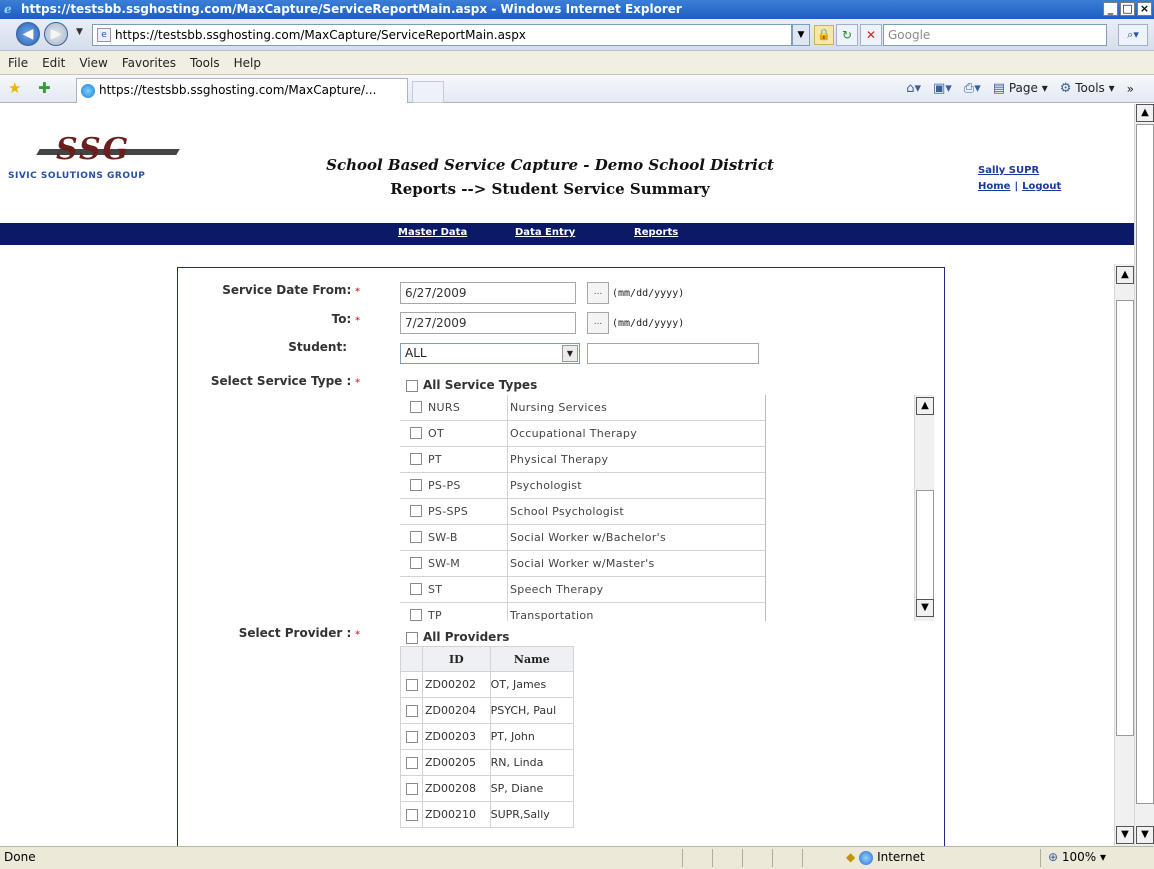 The height and width of the screenshot is (869, 1154). Describe the element at coordinates (471, 385) in the screenshot. I see `all-service-types-option: All Service Types` at that location.